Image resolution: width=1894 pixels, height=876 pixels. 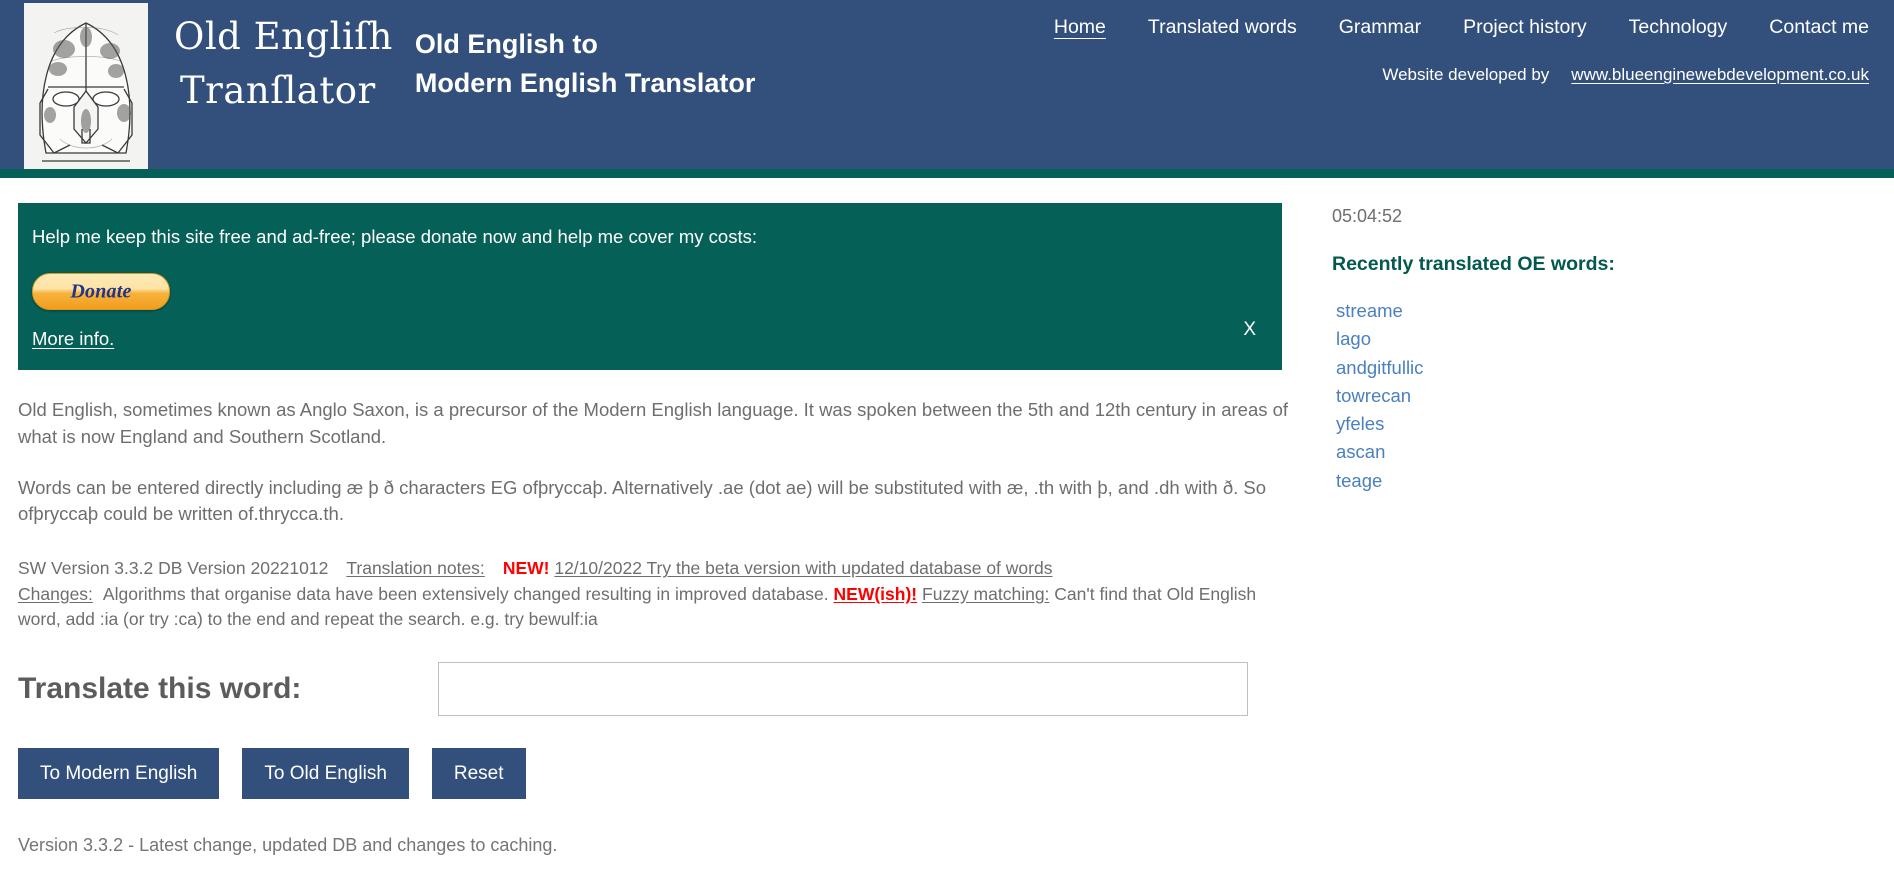 What do you see at coordinates (585, 63) in the screenshot?
I see `page-title: Old English to Modern English Translator` at bounding box center [585, 63].